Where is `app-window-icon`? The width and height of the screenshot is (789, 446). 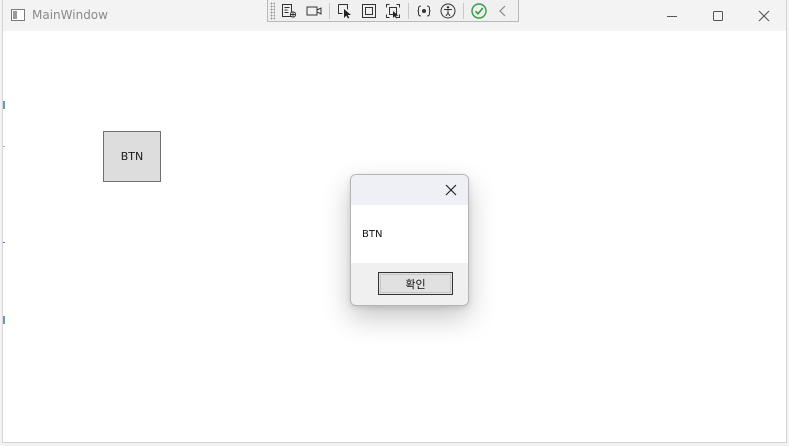 app-window-icon is located at coordinates (18, 15).